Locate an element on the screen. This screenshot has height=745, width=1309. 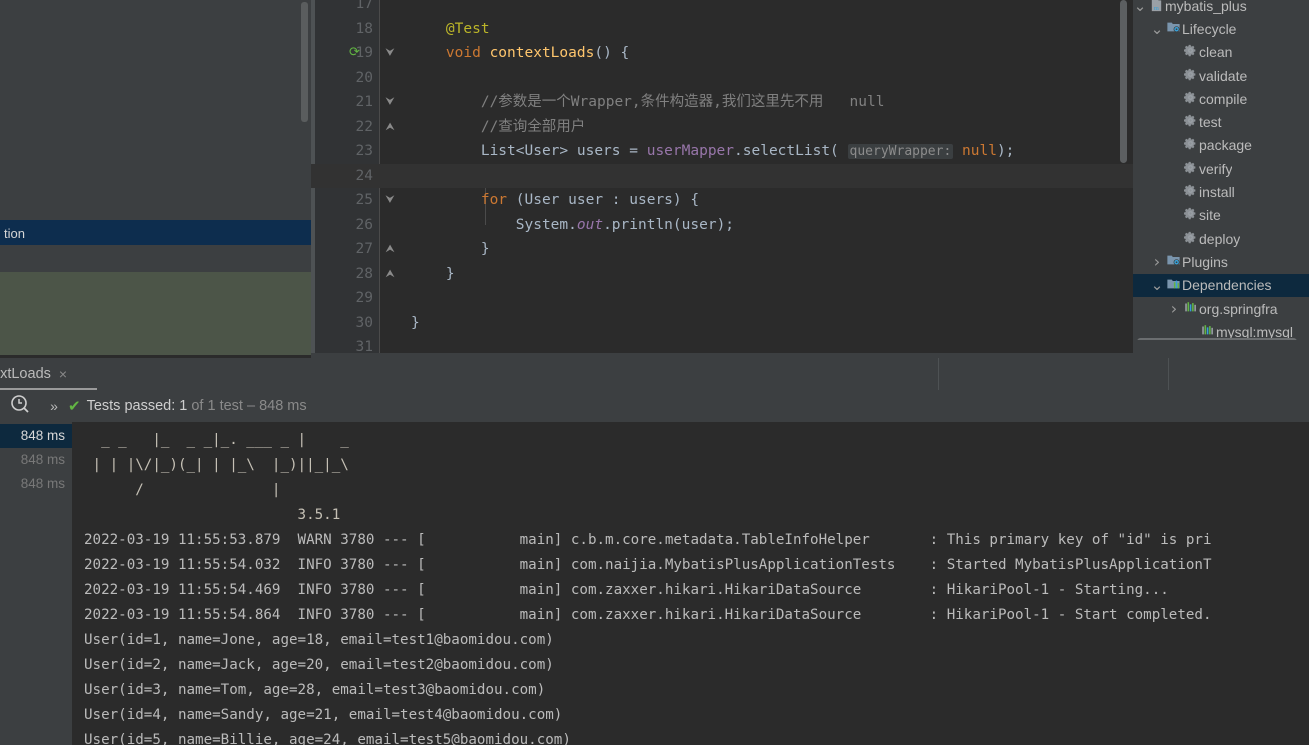
editor-vertical-scrollbar is located at coordinates (1123, 81).